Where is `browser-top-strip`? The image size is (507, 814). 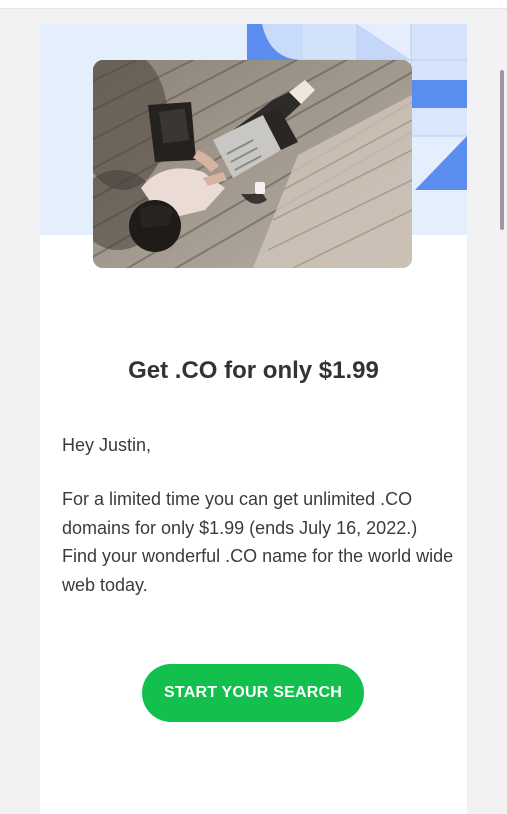 browser-top-strip is located at coordinates (253, 4).